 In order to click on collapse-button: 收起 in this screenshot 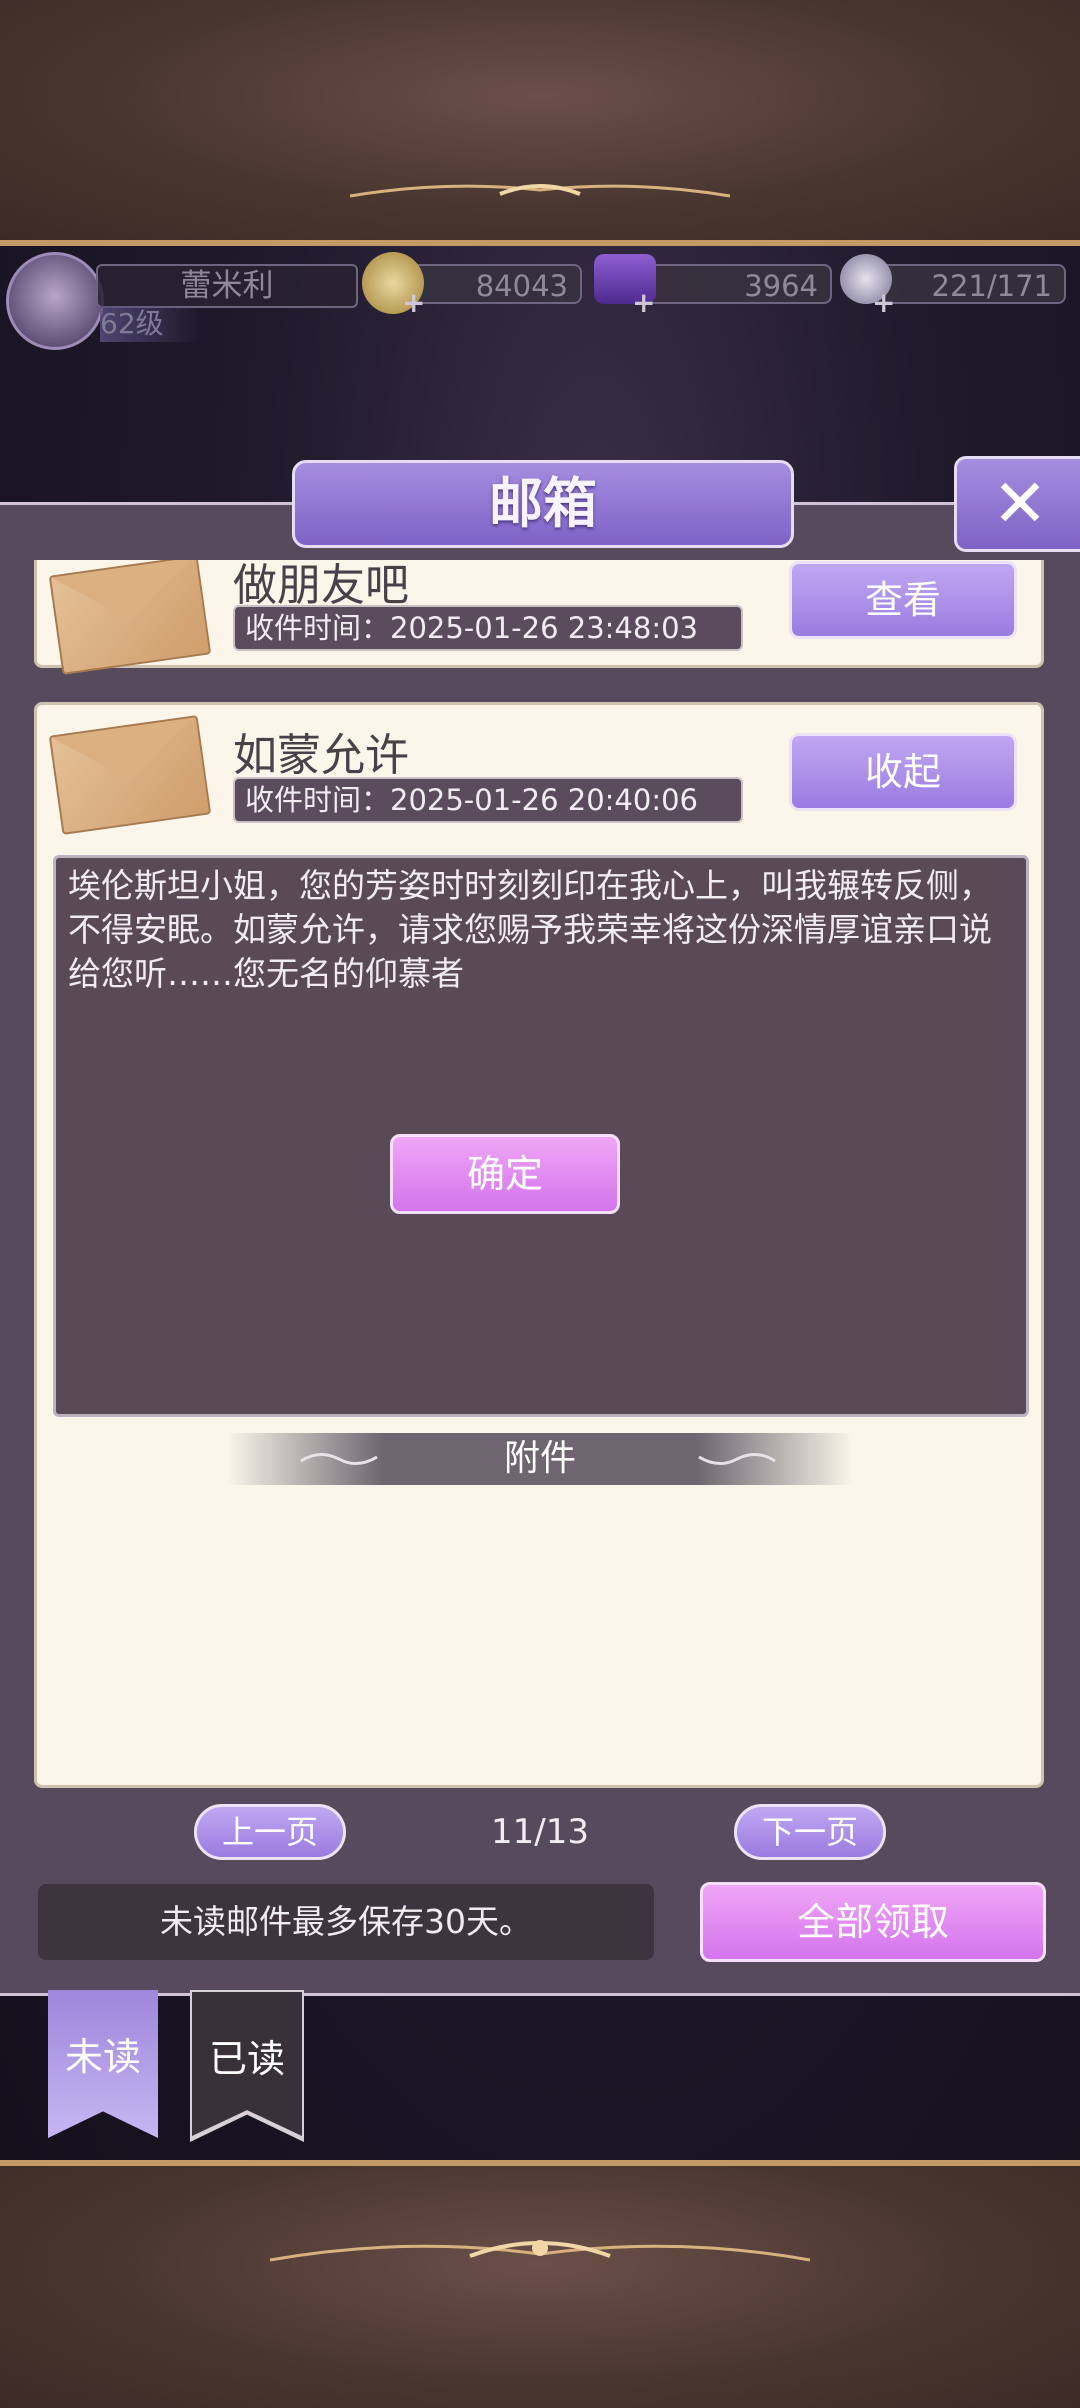, I will do `click(903, 772)`.